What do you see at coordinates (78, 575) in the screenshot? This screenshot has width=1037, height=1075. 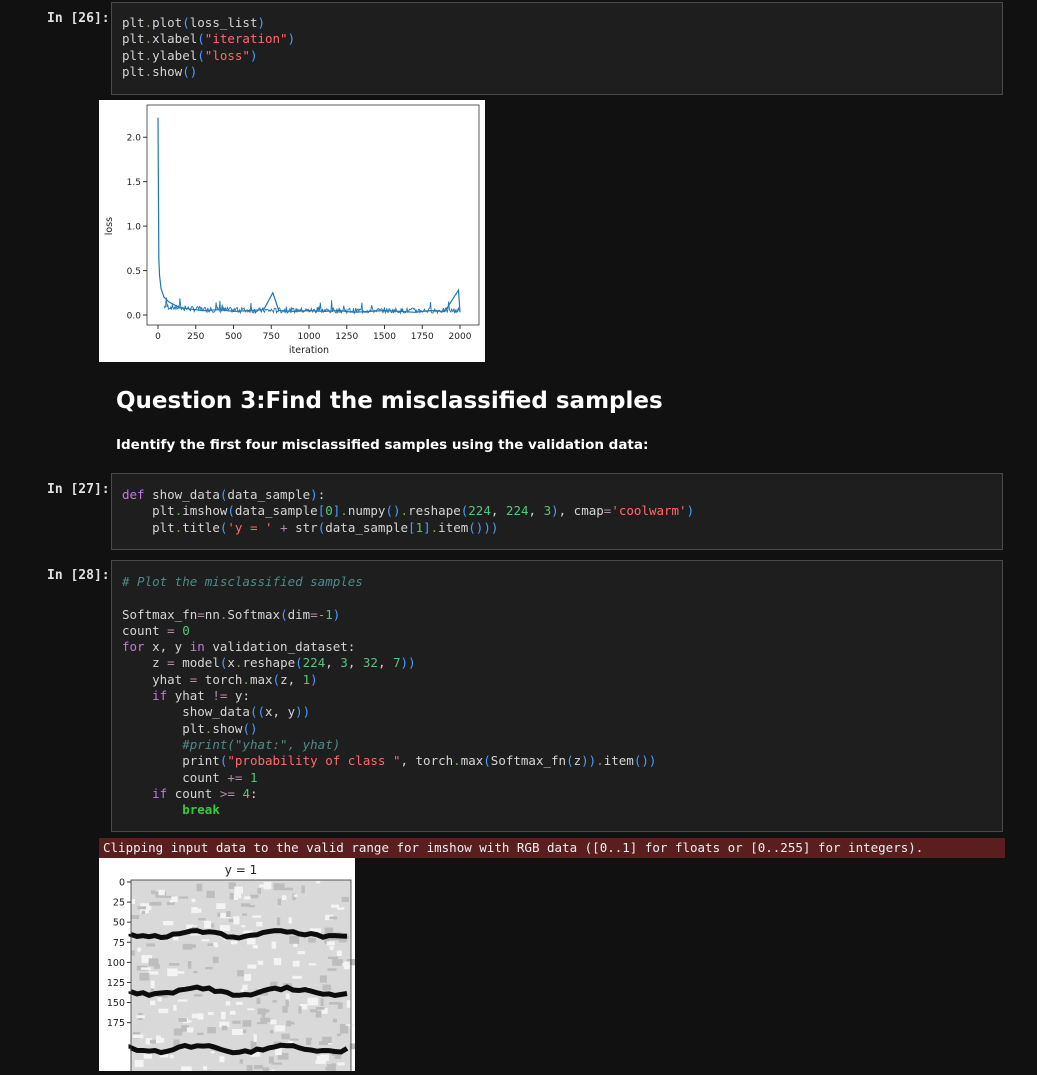 I see `cell-prompt: In [28]:` at bounding box center [78, 575].